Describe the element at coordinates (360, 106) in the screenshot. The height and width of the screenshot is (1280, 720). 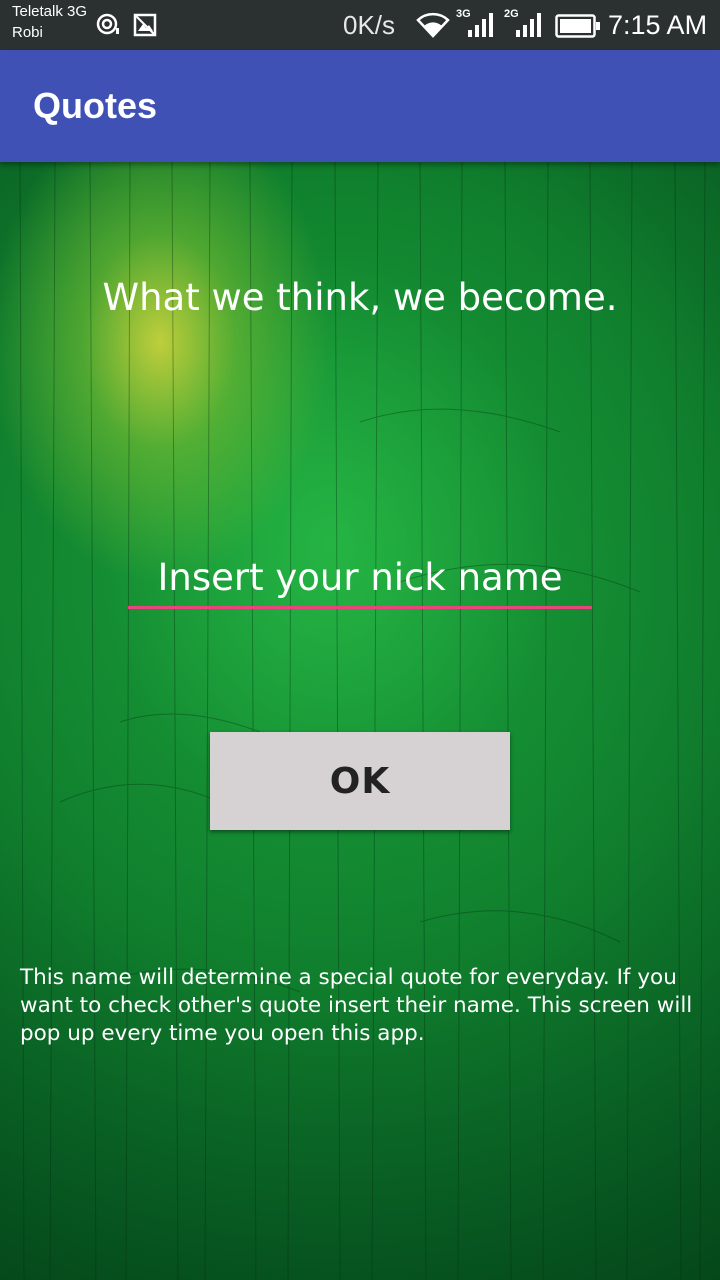
I see `app-bar: Quotes` at that location.